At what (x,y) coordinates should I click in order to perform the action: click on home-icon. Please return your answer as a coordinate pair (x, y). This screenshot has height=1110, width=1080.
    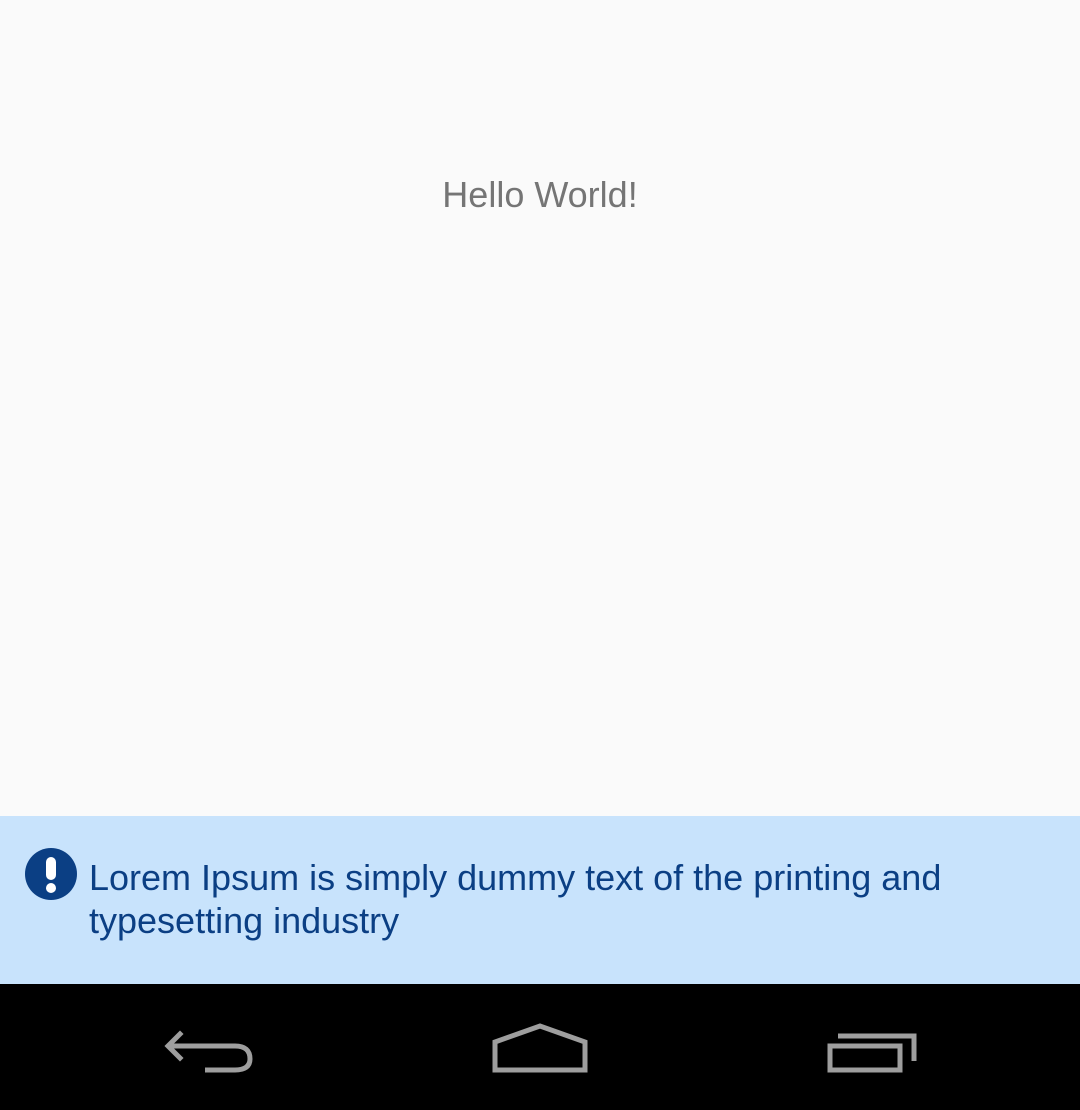
    Looking at the image, I should click on (540, 1048).